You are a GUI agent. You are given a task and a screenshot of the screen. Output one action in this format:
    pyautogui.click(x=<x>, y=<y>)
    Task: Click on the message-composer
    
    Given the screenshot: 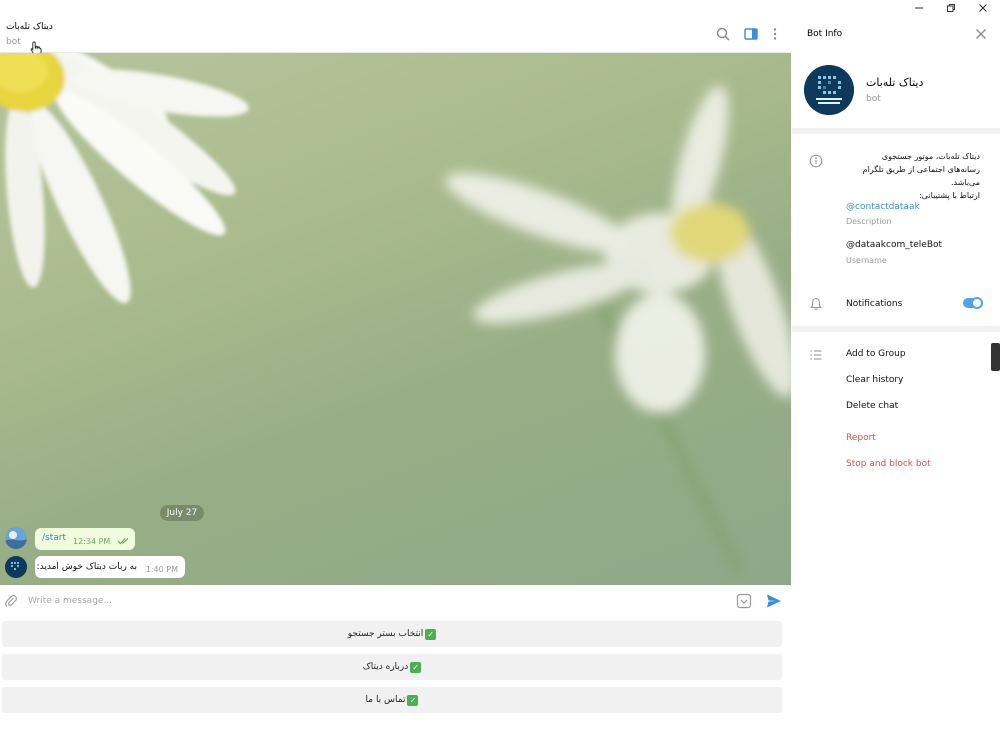 What is the action you would take?
    pyautogui.click(x=395, y=601)
    